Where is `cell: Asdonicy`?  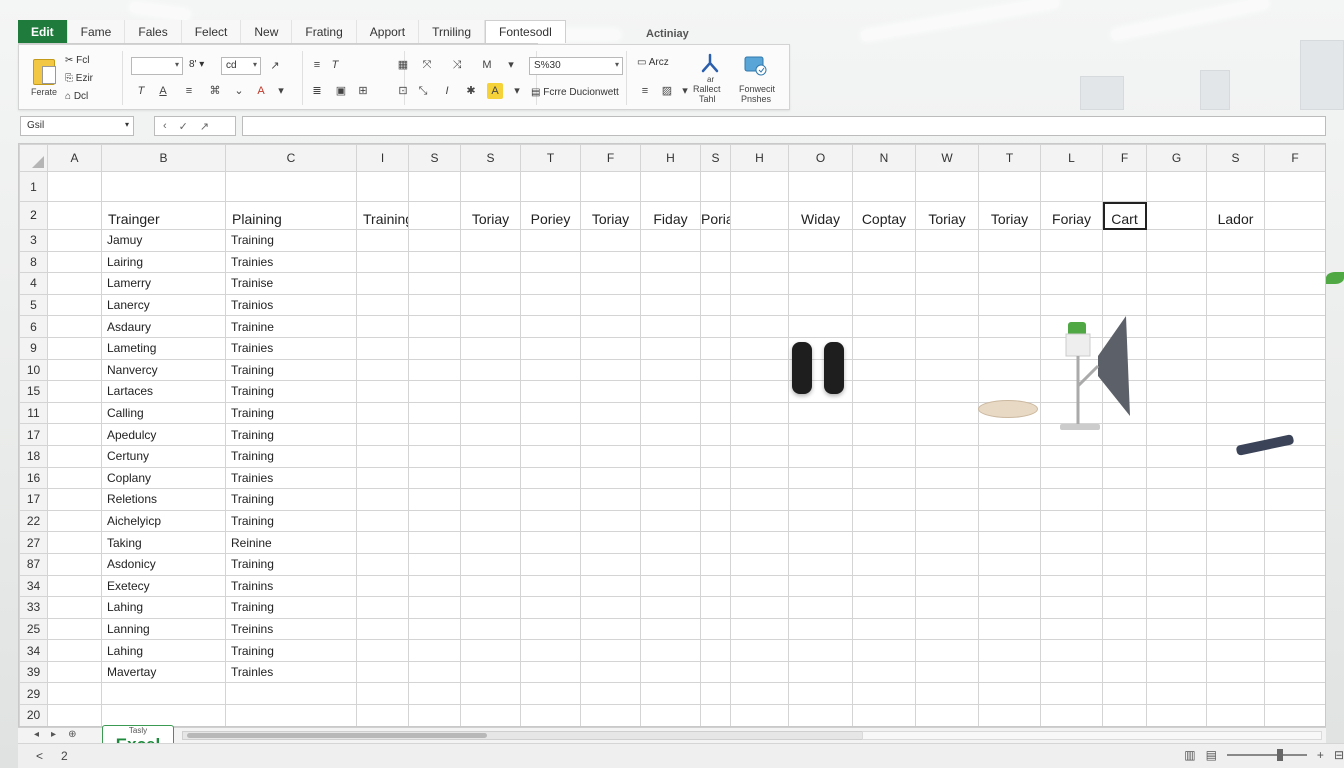 cell: Asdonicy is located at coordinates (163, 564).